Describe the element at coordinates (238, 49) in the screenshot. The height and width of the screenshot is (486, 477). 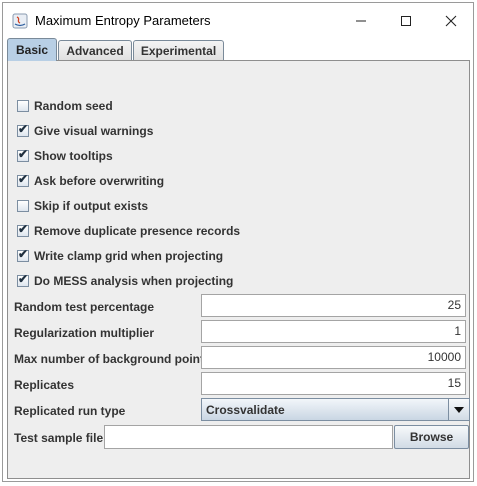
I see `tab-strip: Basic Advanced Experimental` at that location.